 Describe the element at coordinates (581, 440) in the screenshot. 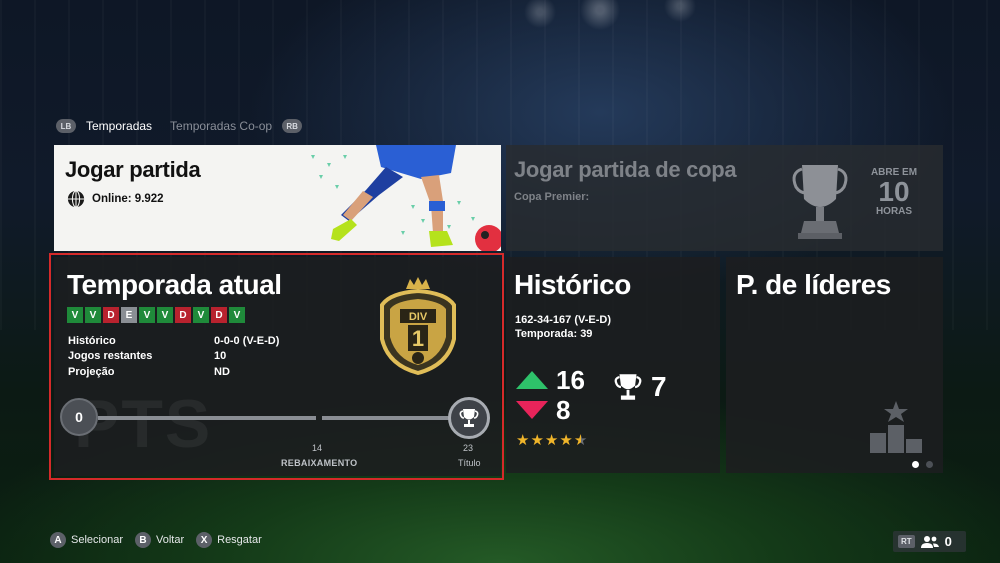

I see `half-star-icon: ★` at that location.